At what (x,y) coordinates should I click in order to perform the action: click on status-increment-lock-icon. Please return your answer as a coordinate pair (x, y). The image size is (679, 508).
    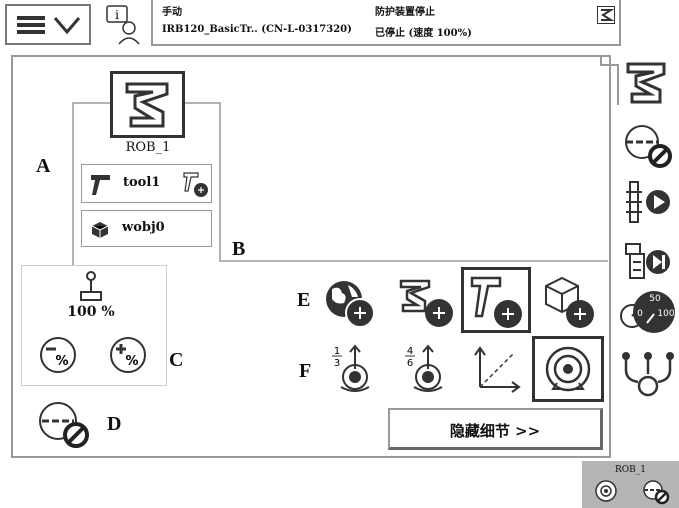
    Looking at the image, I should click on (656, 492).